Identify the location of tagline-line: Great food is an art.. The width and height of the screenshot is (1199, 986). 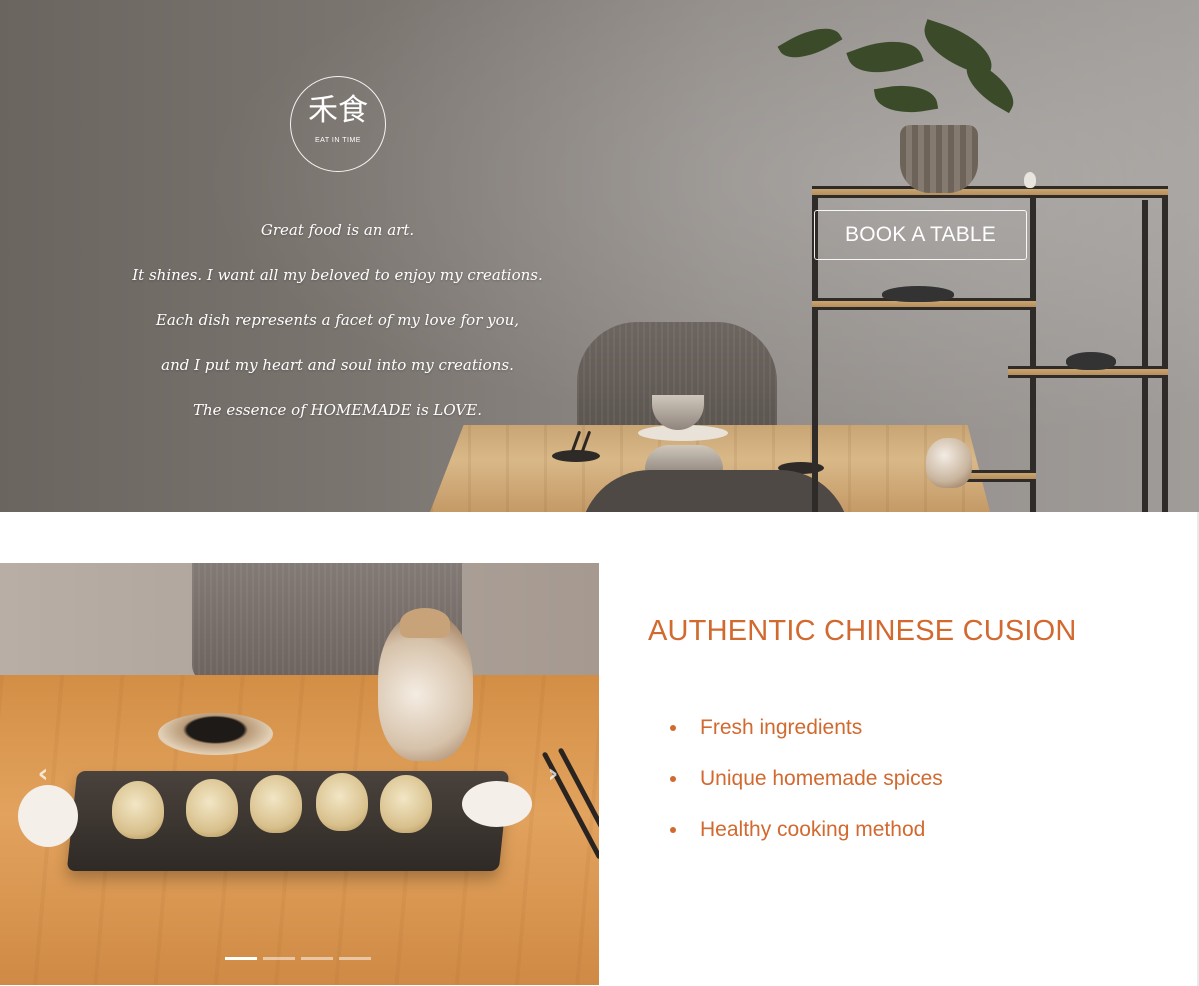
(337, 230).